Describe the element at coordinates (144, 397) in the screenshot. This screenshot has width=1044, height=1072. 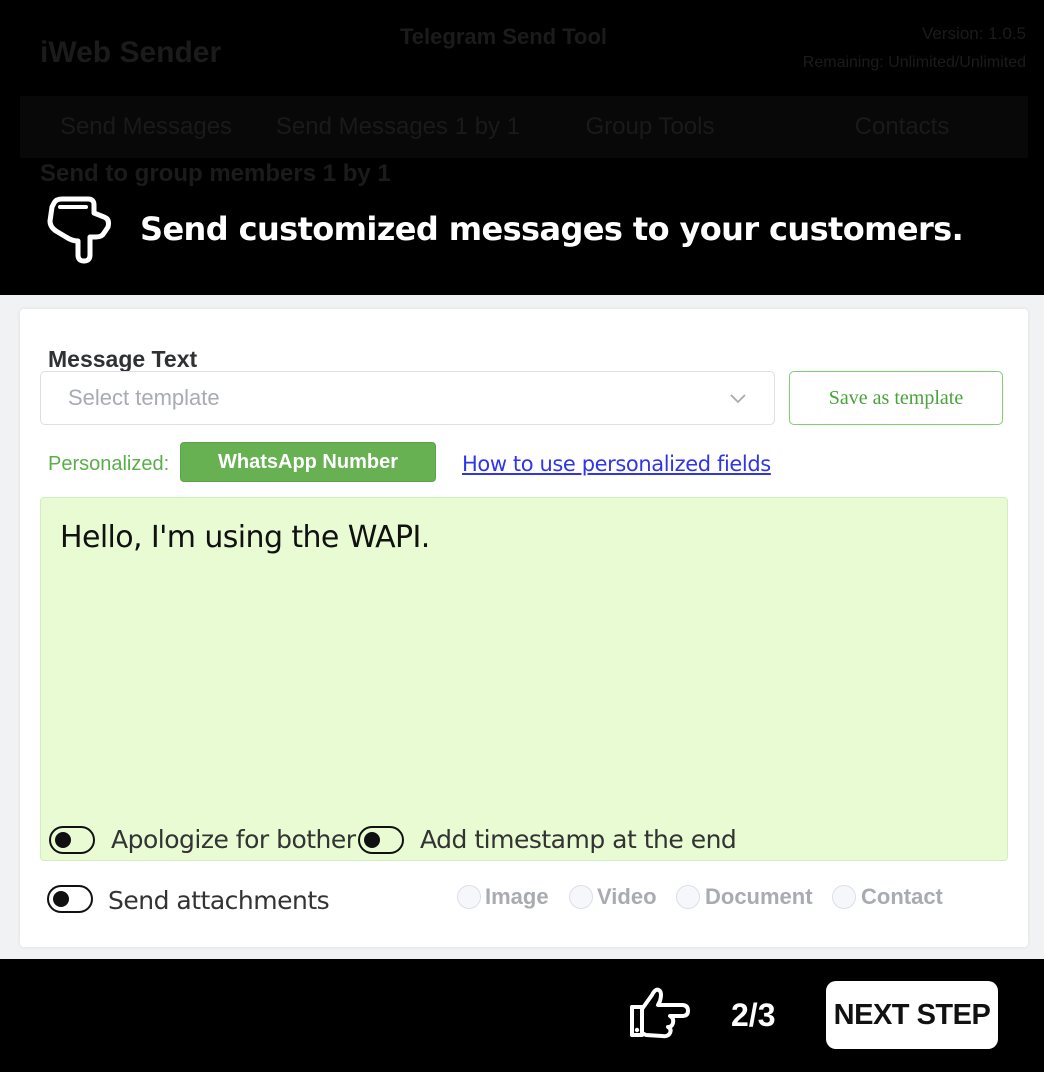
I see `template-select-placeholder: Select template` at that location.